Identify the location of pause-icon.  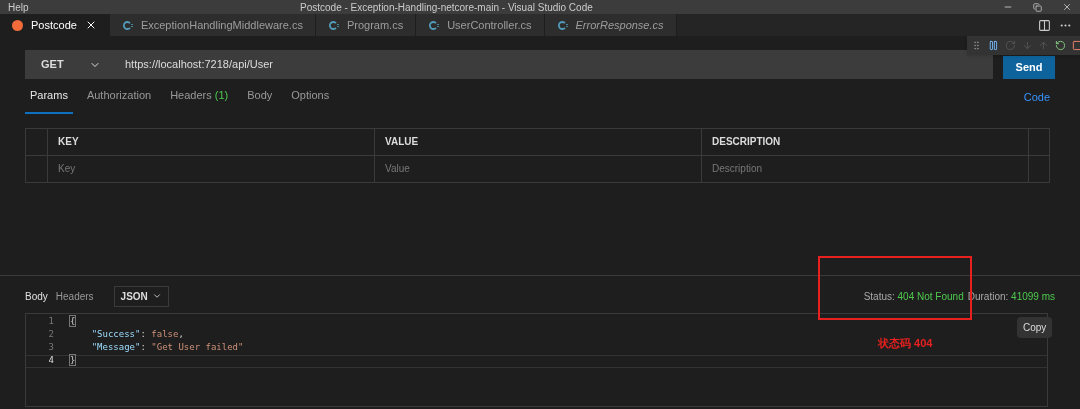
(993, 45).